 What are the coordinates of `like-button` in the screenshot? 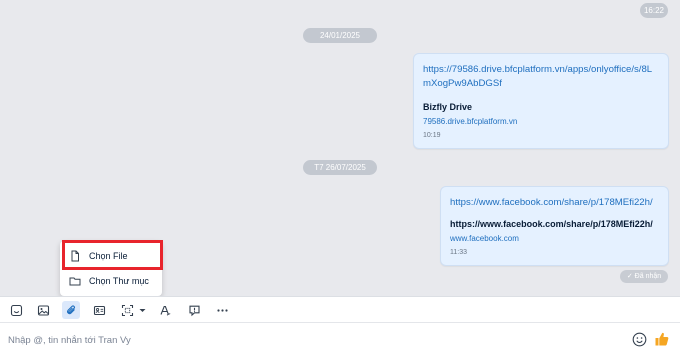 It's located at (662, 339).